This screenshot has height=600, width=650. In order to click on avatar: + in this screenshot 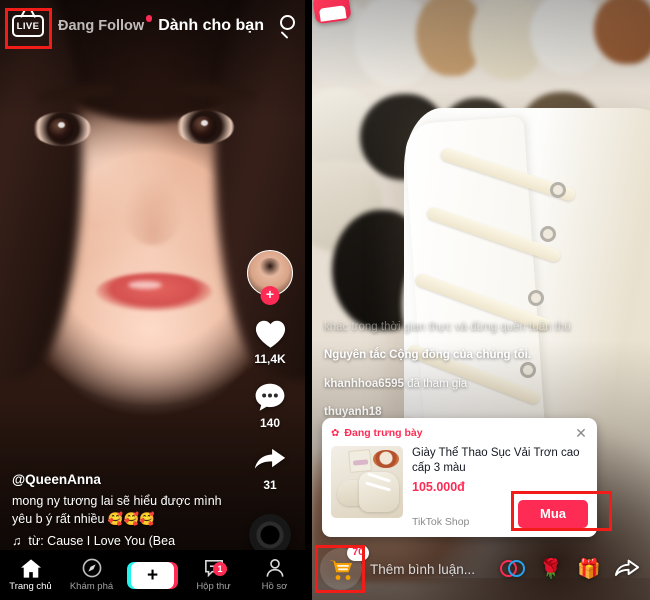, I will do `click(270, 277)`.